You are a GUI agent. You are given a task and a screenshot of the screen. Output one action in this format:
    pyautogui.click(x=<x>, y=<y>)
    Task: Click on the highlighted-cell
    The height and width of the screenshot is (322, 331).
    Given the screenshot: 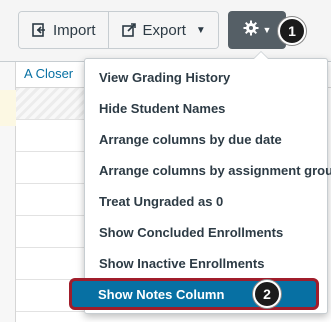 What is the action you would take?
    pyautogui.click(x=8, y=108)
    